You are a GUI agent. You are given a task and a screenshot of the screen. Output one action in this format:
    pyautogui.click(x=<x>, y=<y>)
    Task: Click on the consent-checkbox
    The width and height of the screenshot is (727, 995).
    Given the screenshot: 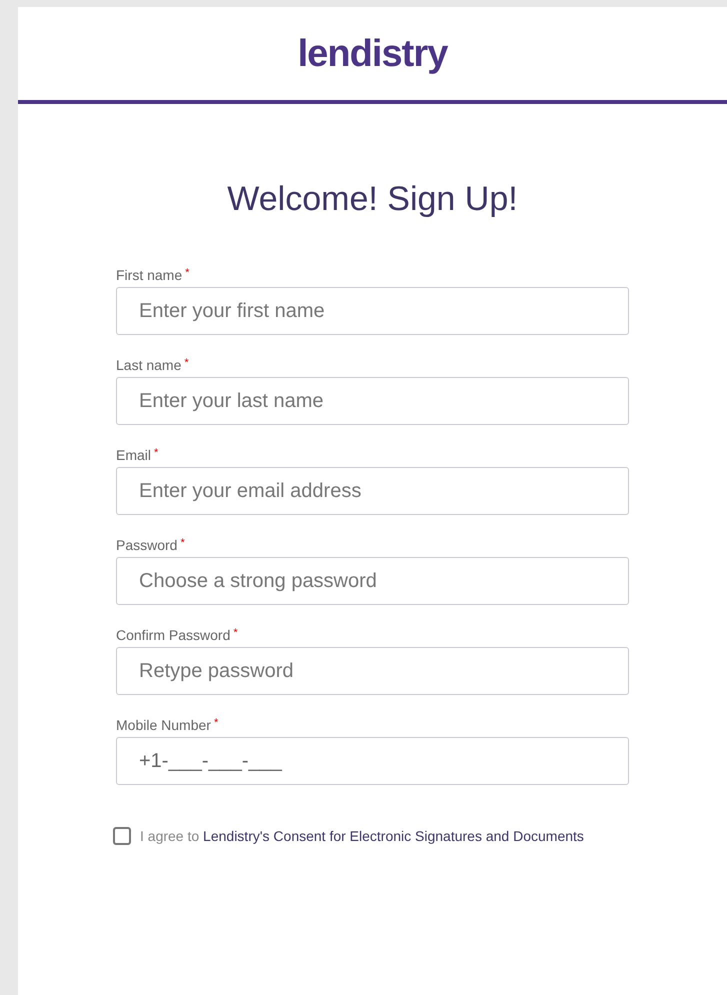 What is the action you would take?
    pyautogui.click(x=122, y=835)
    